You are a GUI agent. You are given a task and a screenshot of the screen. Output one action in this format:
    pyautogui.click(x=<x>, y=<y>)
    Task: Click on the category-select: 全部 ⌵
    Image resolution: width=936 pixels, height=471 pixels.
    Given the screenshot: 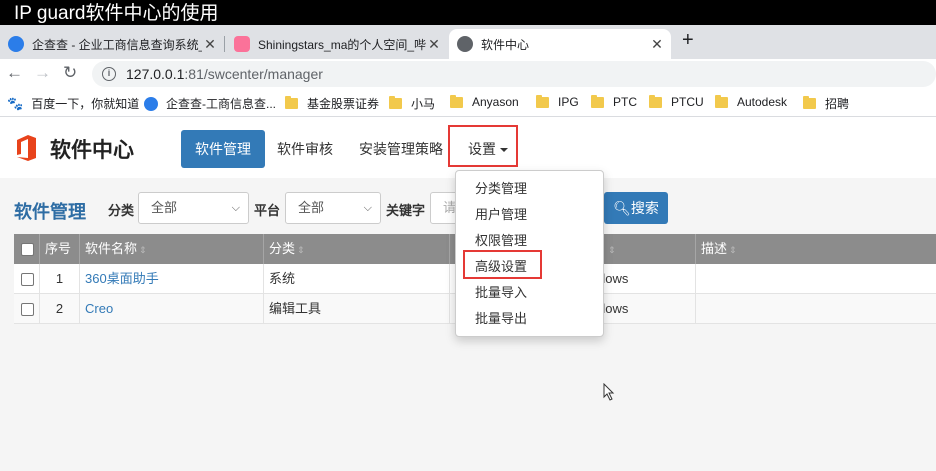 What is the action you would take?
    pyautogui.click(x=193, y=208)
    